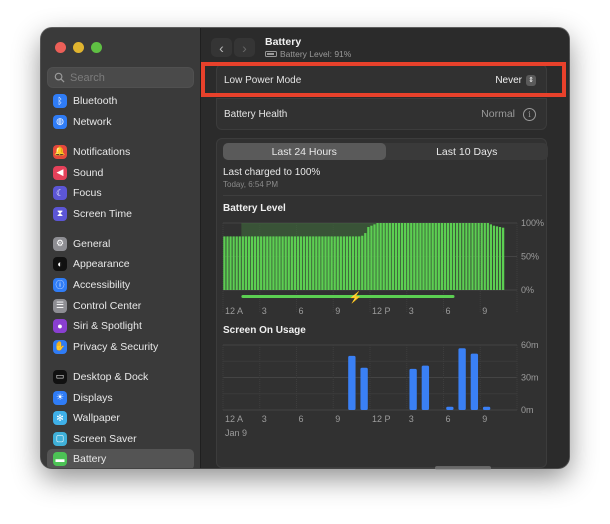 The image size is (610, 524). Describe the element at coordinates (120, 172) in the screenshot. I see `sidebar-item-sound: ◀ Sound` at that location.